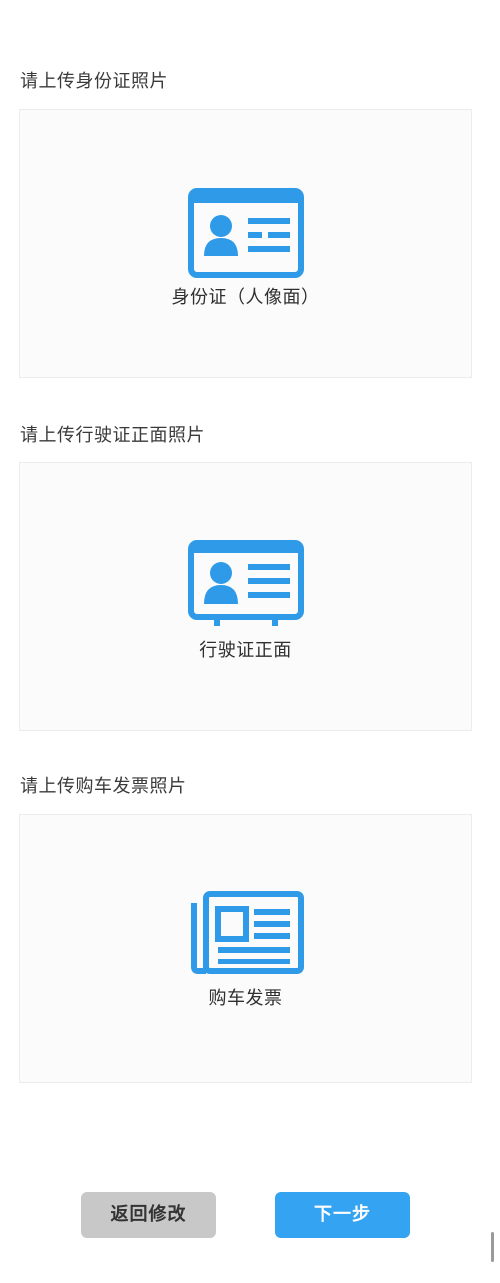  Describe the element at coordinates (94, 81) in the screenshot. I see `id-card-section-label: 请上传身份证照片` at that location.